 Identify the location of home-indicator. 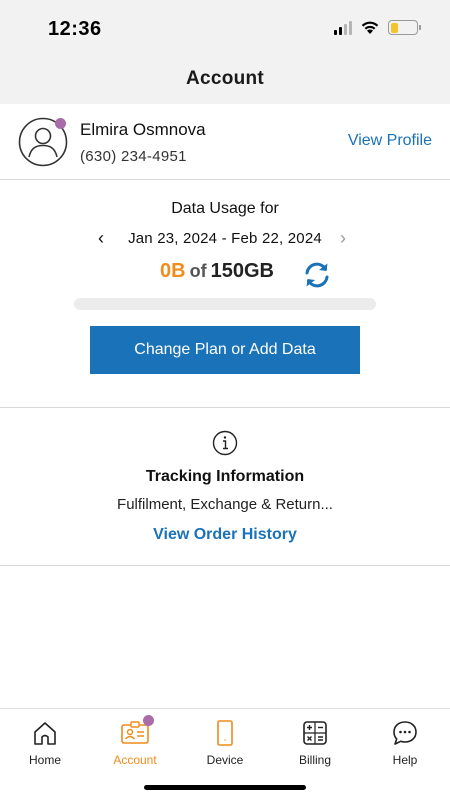
(225, 787).